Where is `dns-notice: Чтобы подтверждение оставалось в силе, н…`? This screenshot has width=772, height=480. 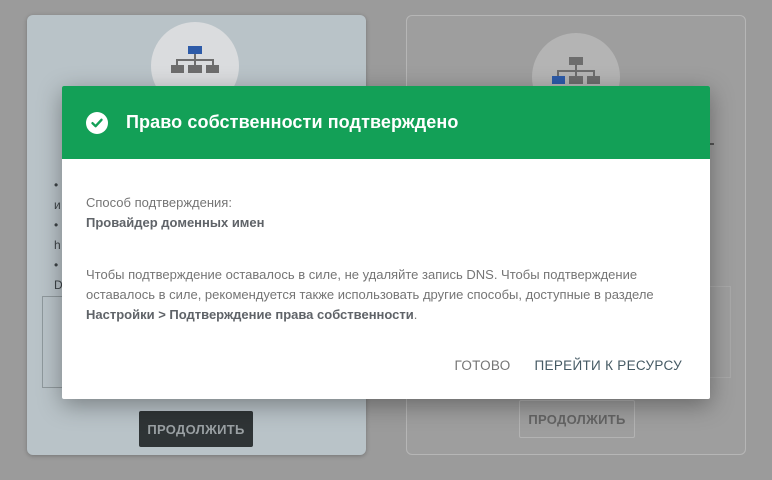
dns-notice: Чтобы подтверждение оставалось в силе, н… is located at coordinates (386, 295).